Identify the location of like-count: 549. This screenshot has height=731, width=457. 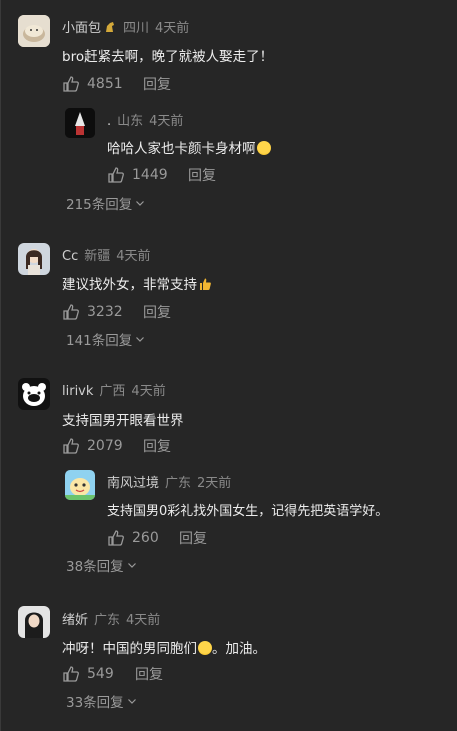
(100, 674).